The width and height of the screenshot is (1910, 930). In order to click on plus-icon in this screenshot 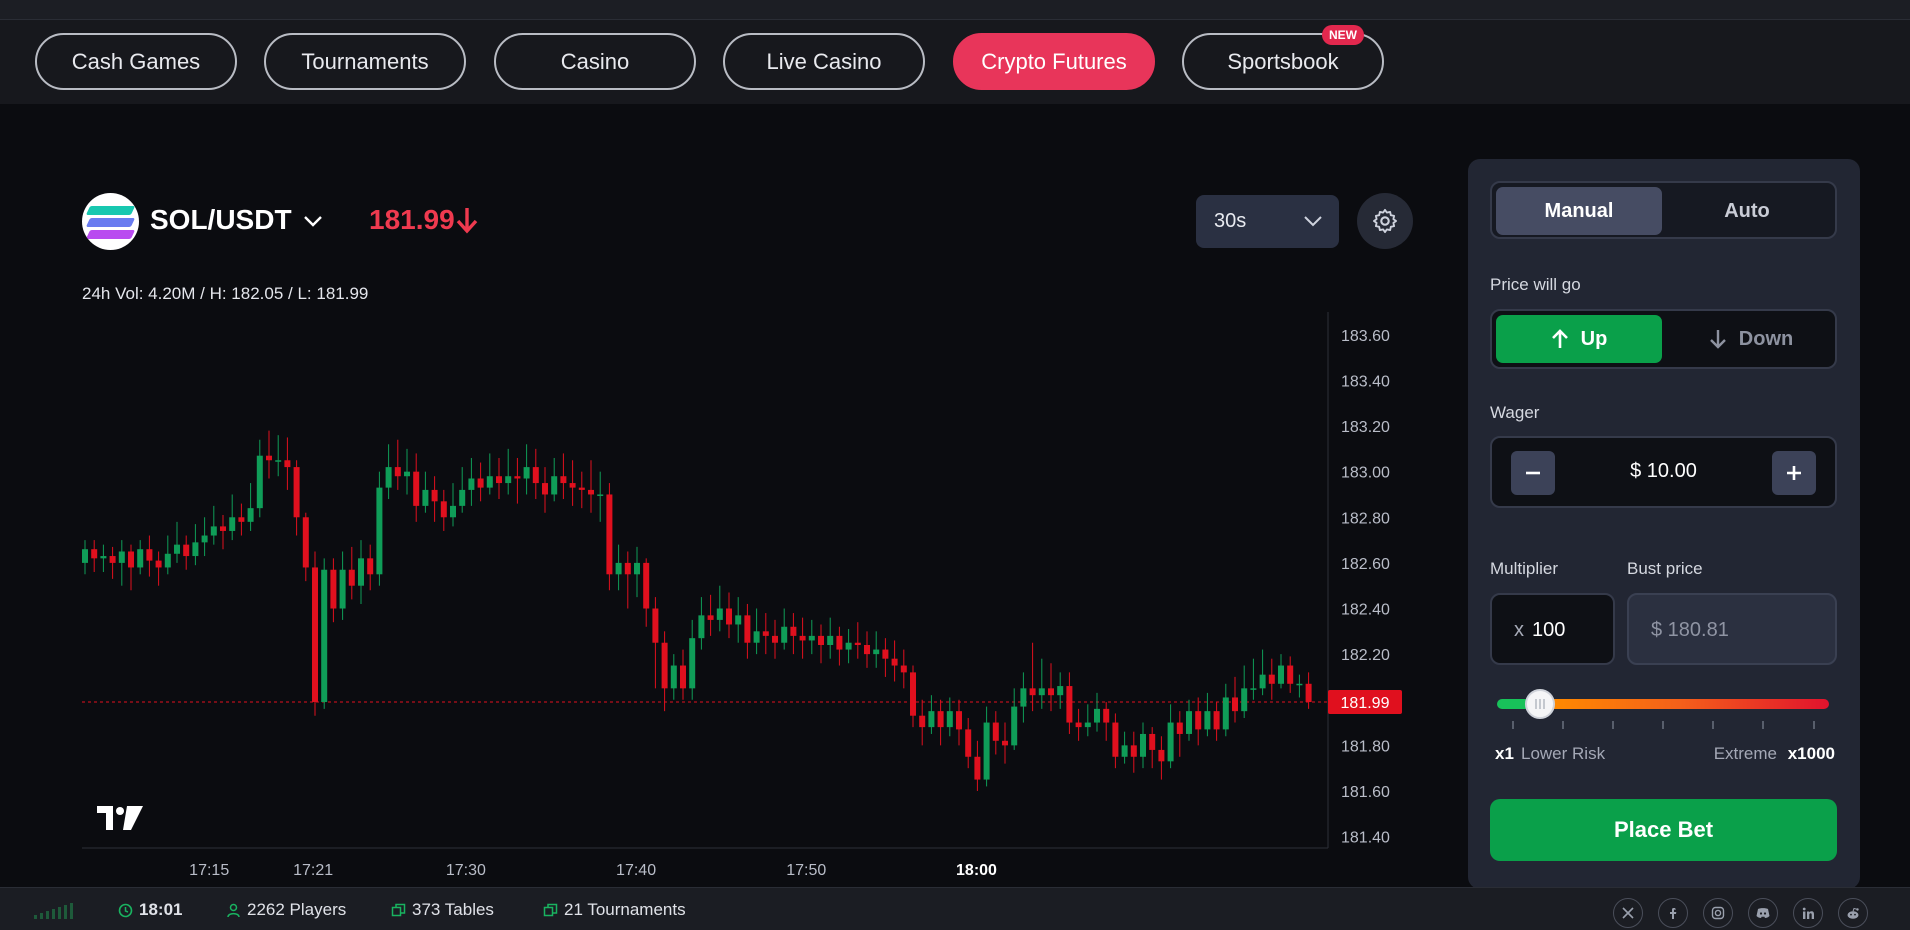, I will do `click(1794, 473)`.